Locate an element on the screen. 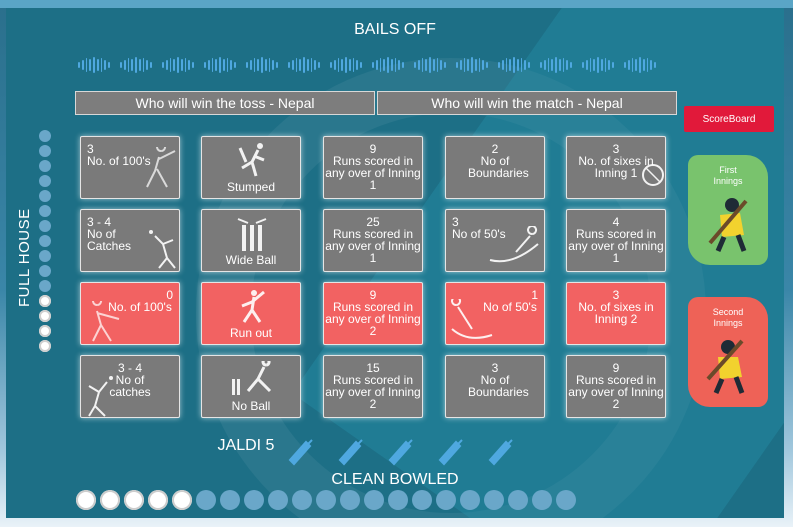 The width and height of the screenshot is (793, 527). stumped-icon is located at coordinates (251, 160).